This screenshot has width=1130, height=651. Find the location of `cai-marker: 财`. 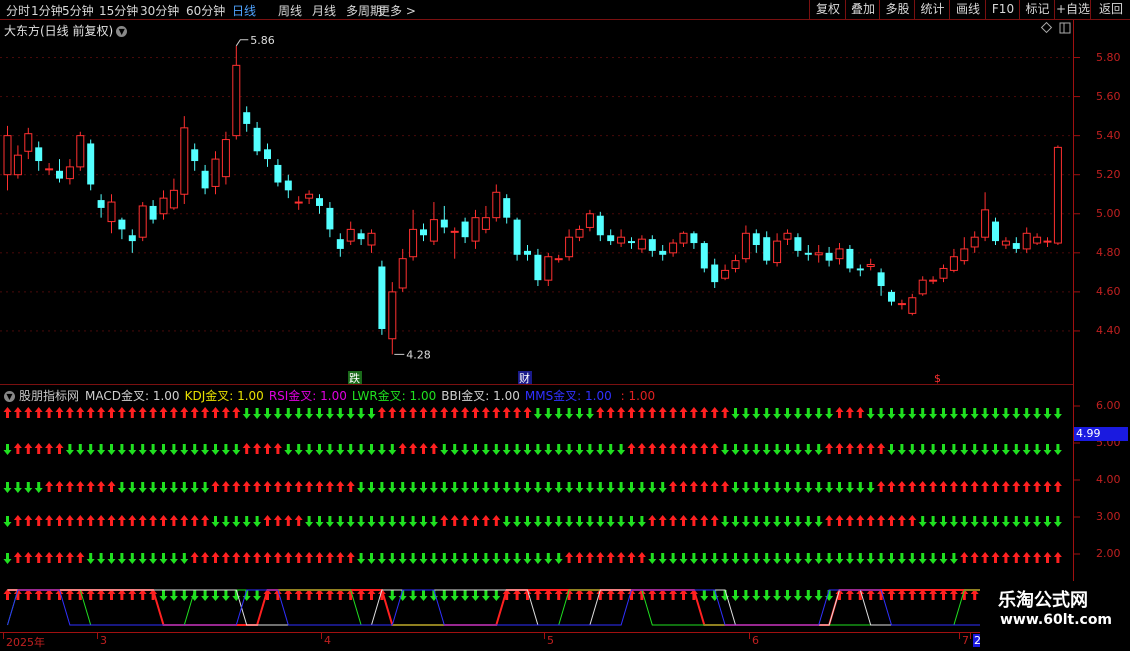

cai-marker: 财 is located at coordinates (524, 378).